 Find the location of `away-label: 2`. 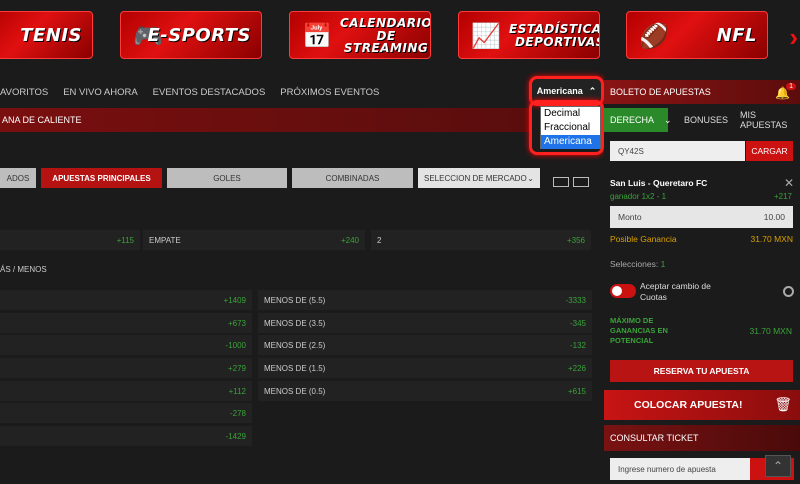

away-label: 2 is located at coordinates (379, 240).